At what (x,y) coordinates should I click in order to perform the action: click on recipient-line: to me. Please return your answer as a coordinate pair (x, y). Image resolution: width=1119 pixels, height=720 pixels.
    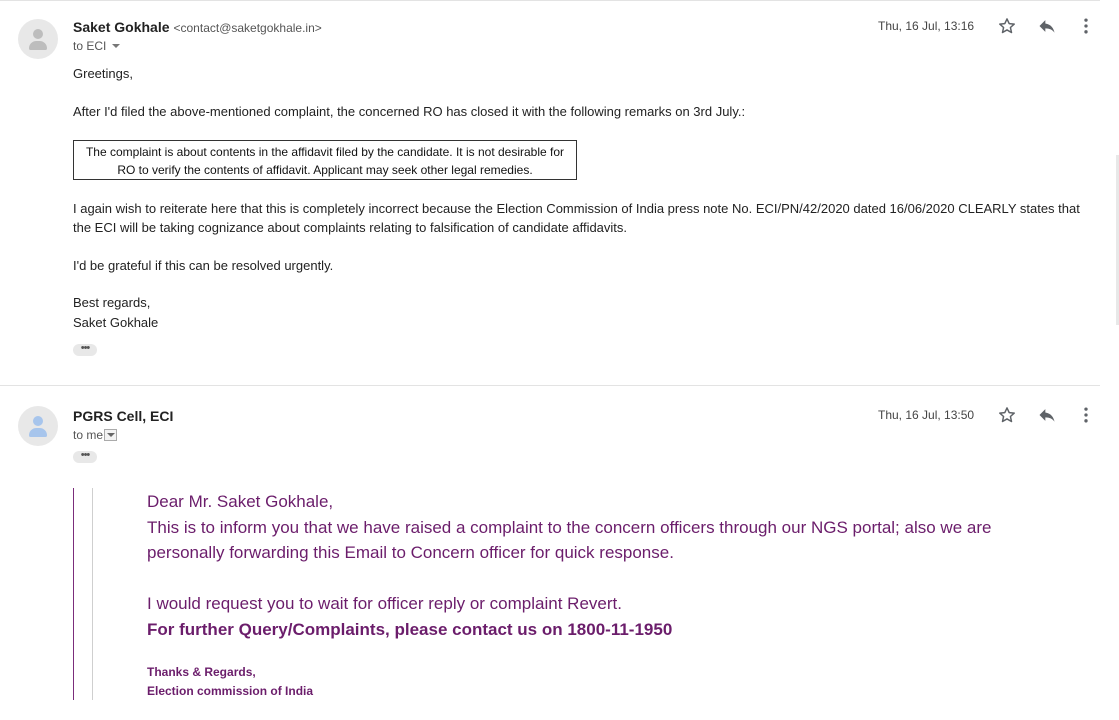
    Looking at the image, I should click on (95, 435).